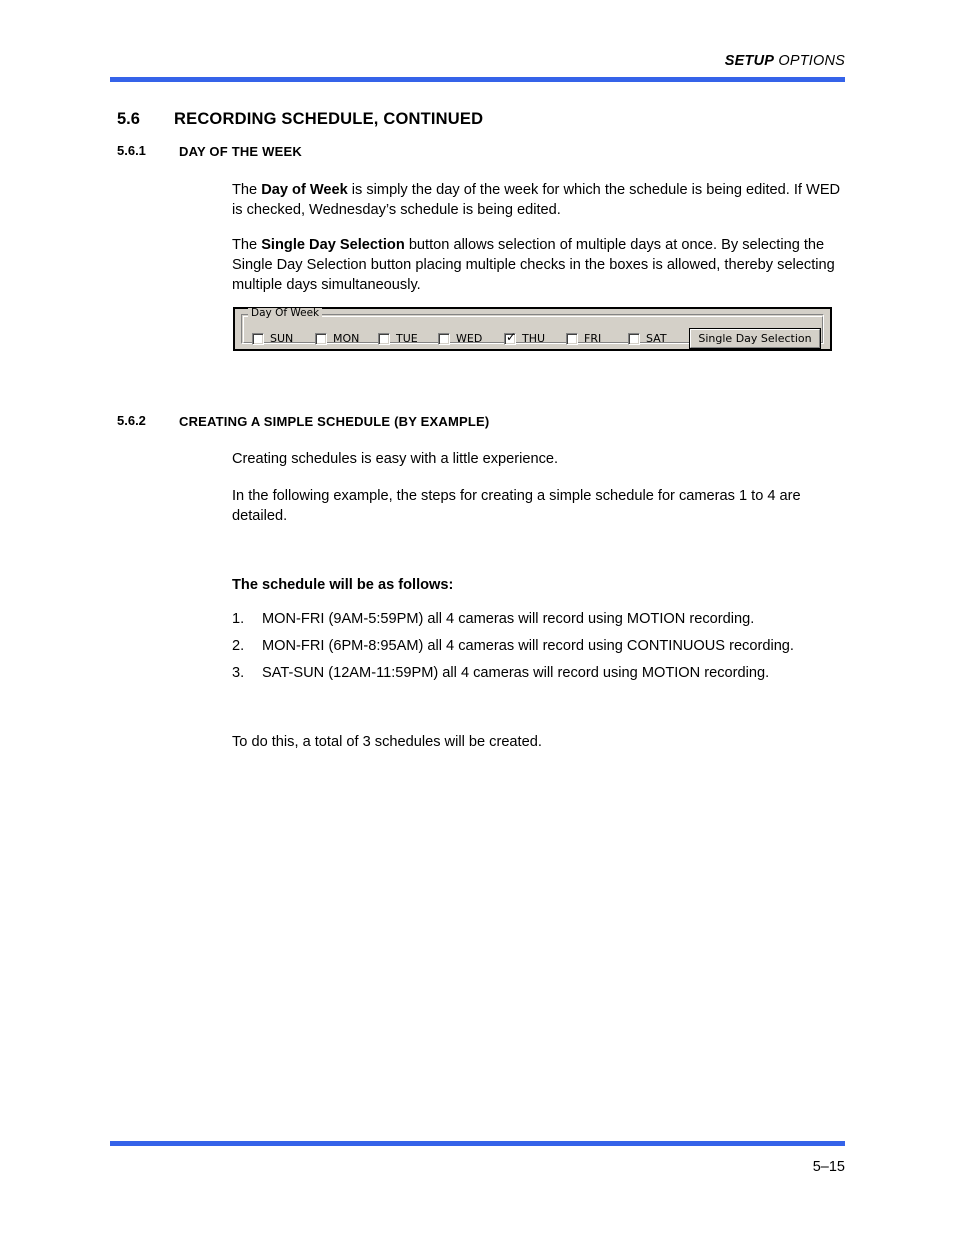 This screenshot has width=954, height=1235. Describe the element at coordinates (572, 339) in the screenshot. I see `checkbox-fri-box` at that location.